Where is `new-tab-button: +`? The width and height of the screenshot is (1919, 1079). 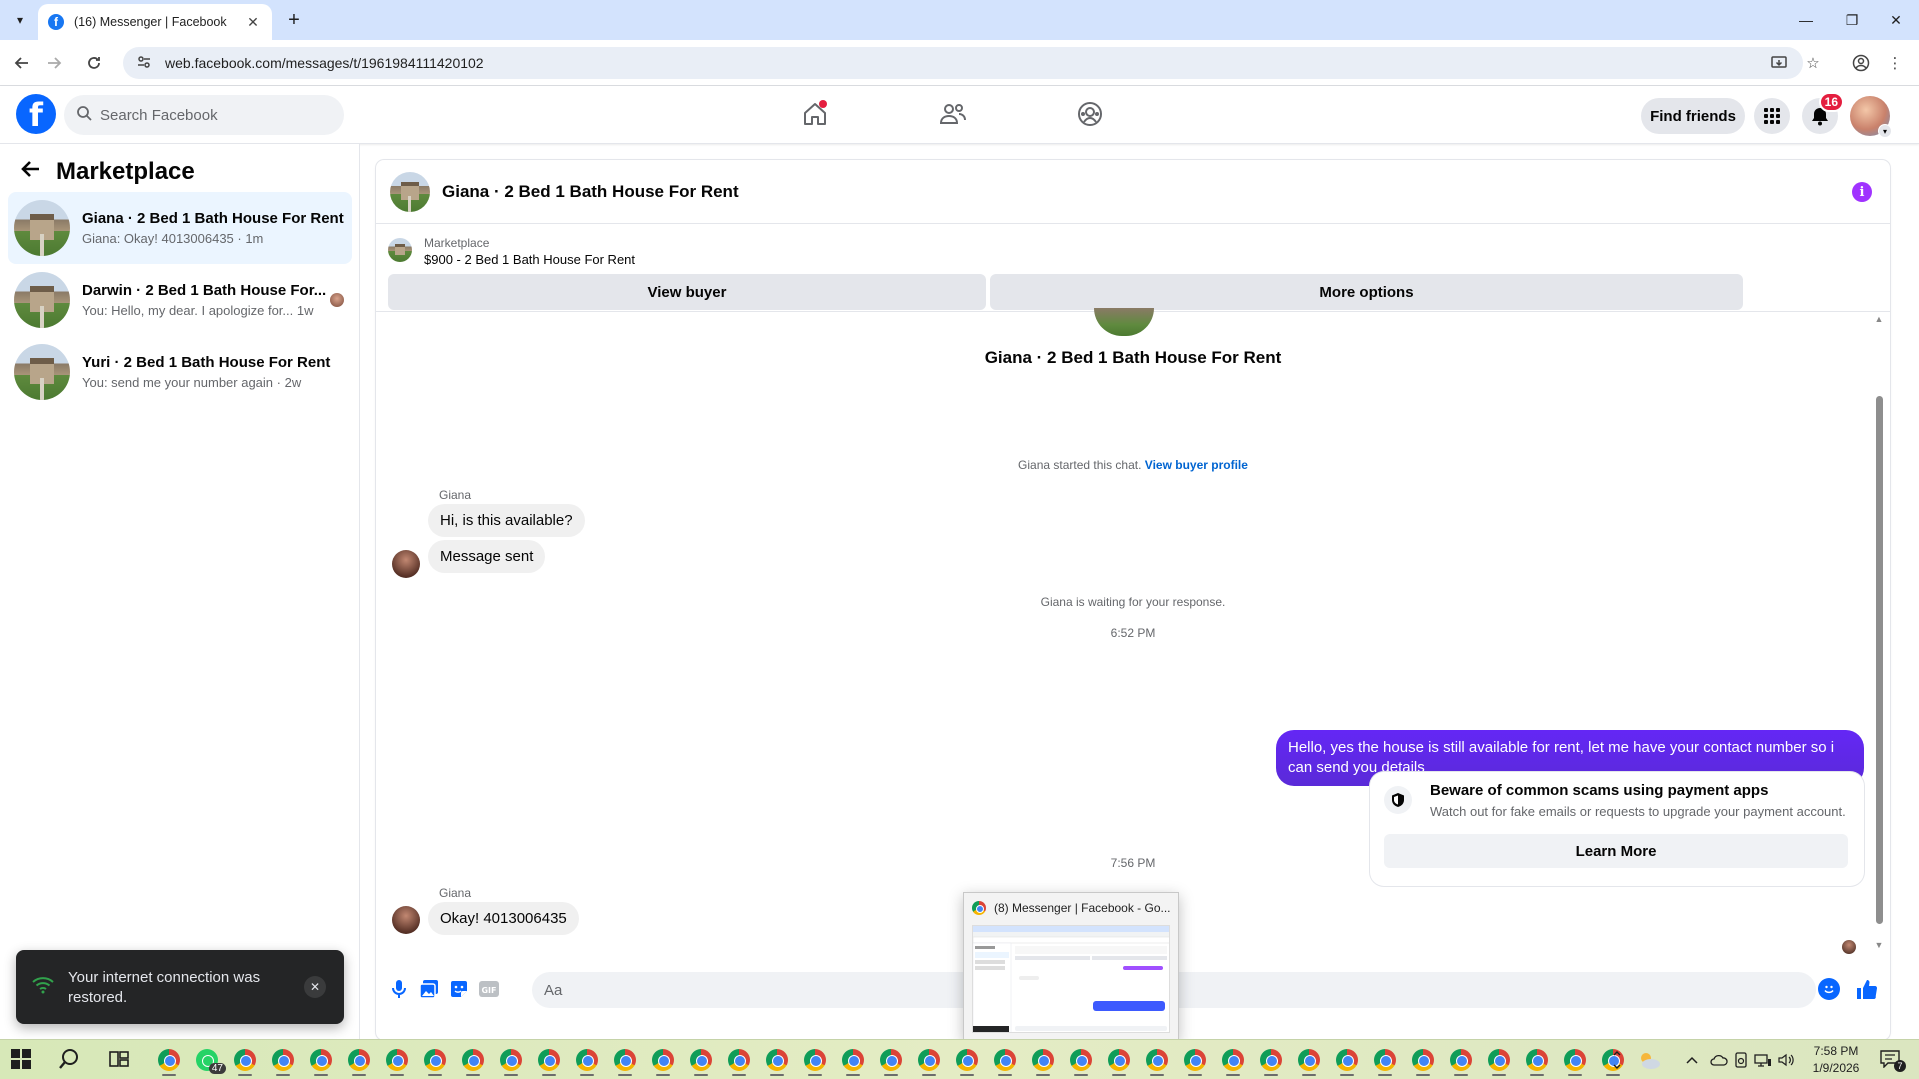 new-tab-button: + is located at coordinates (294, 20).